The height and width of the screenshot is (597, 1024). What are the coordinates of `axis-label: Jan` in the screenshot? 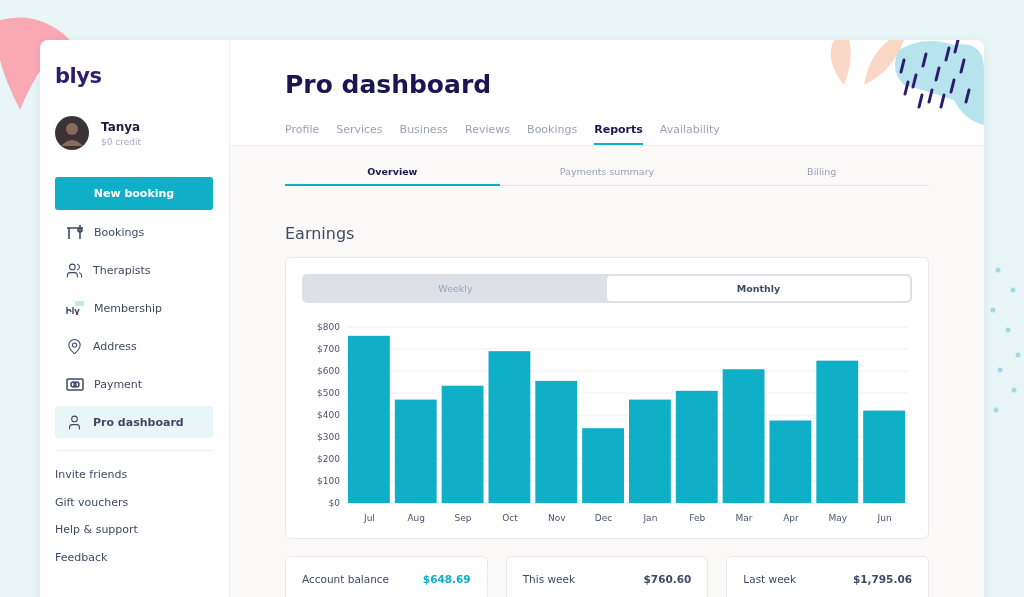 It's located at (650, 518).